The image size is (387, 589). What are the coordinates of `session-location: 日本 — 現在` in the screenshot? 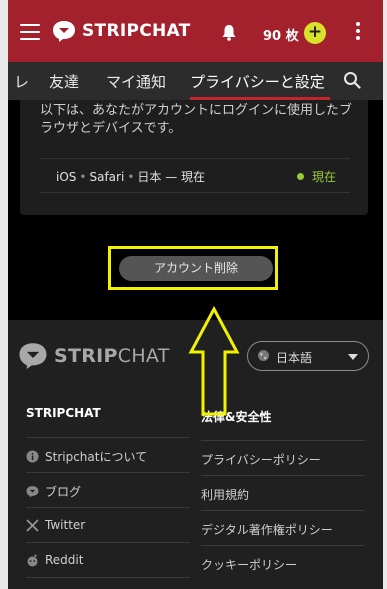 It's located at (171, 177).